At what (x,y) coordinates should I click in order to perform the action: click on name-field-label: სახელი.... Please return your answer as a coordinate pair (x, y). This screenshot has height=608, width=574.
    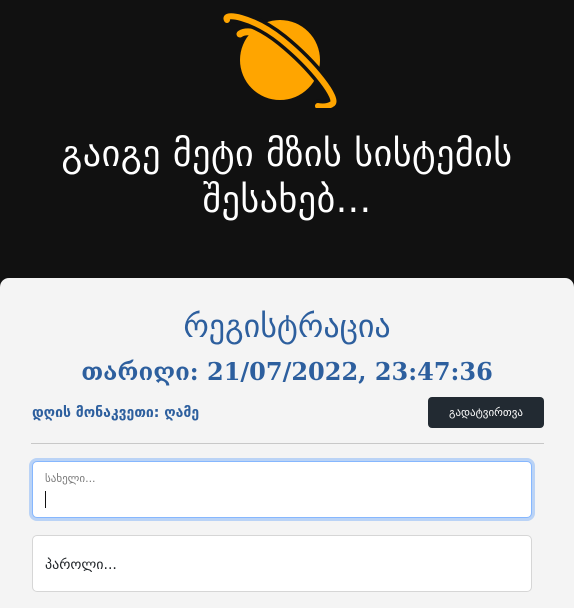
    Looking at the image, I should click on (70, 478).